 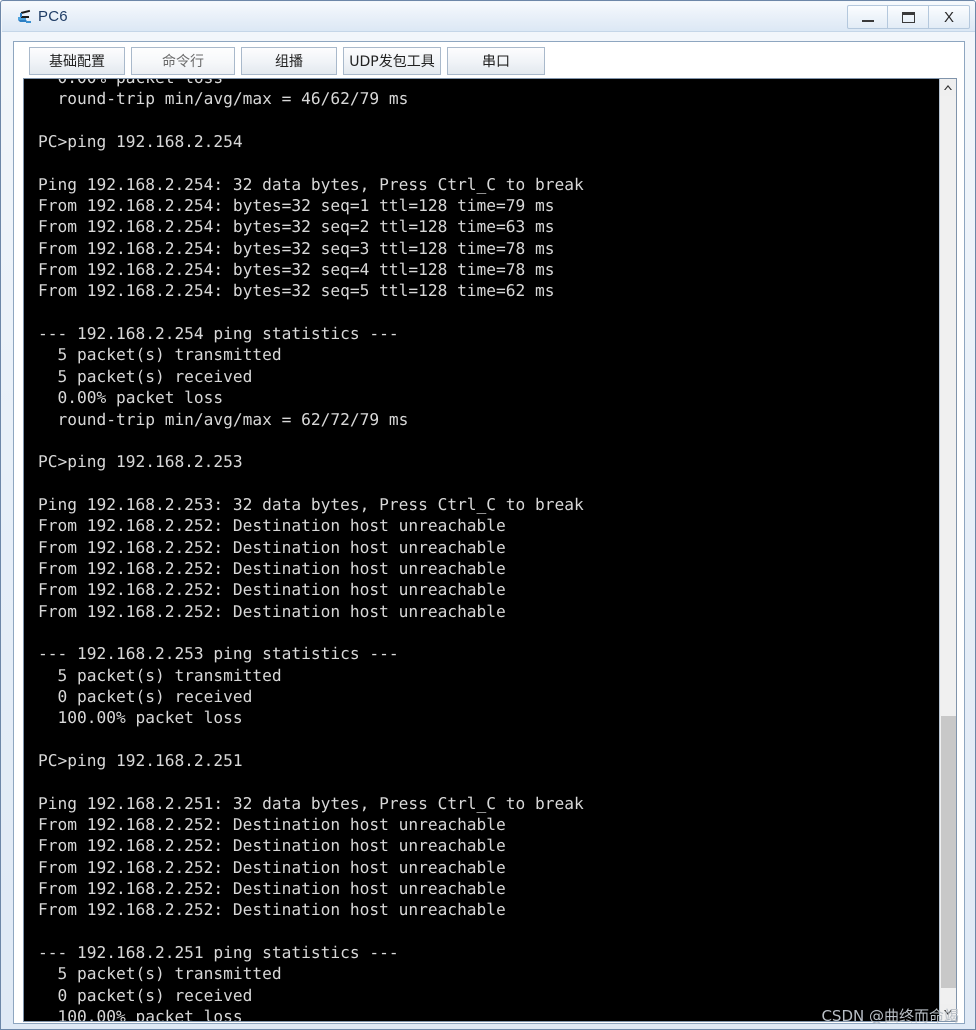 I want to click on tab-udp-tool: UDP发包工具, so click(x=392, y=61).